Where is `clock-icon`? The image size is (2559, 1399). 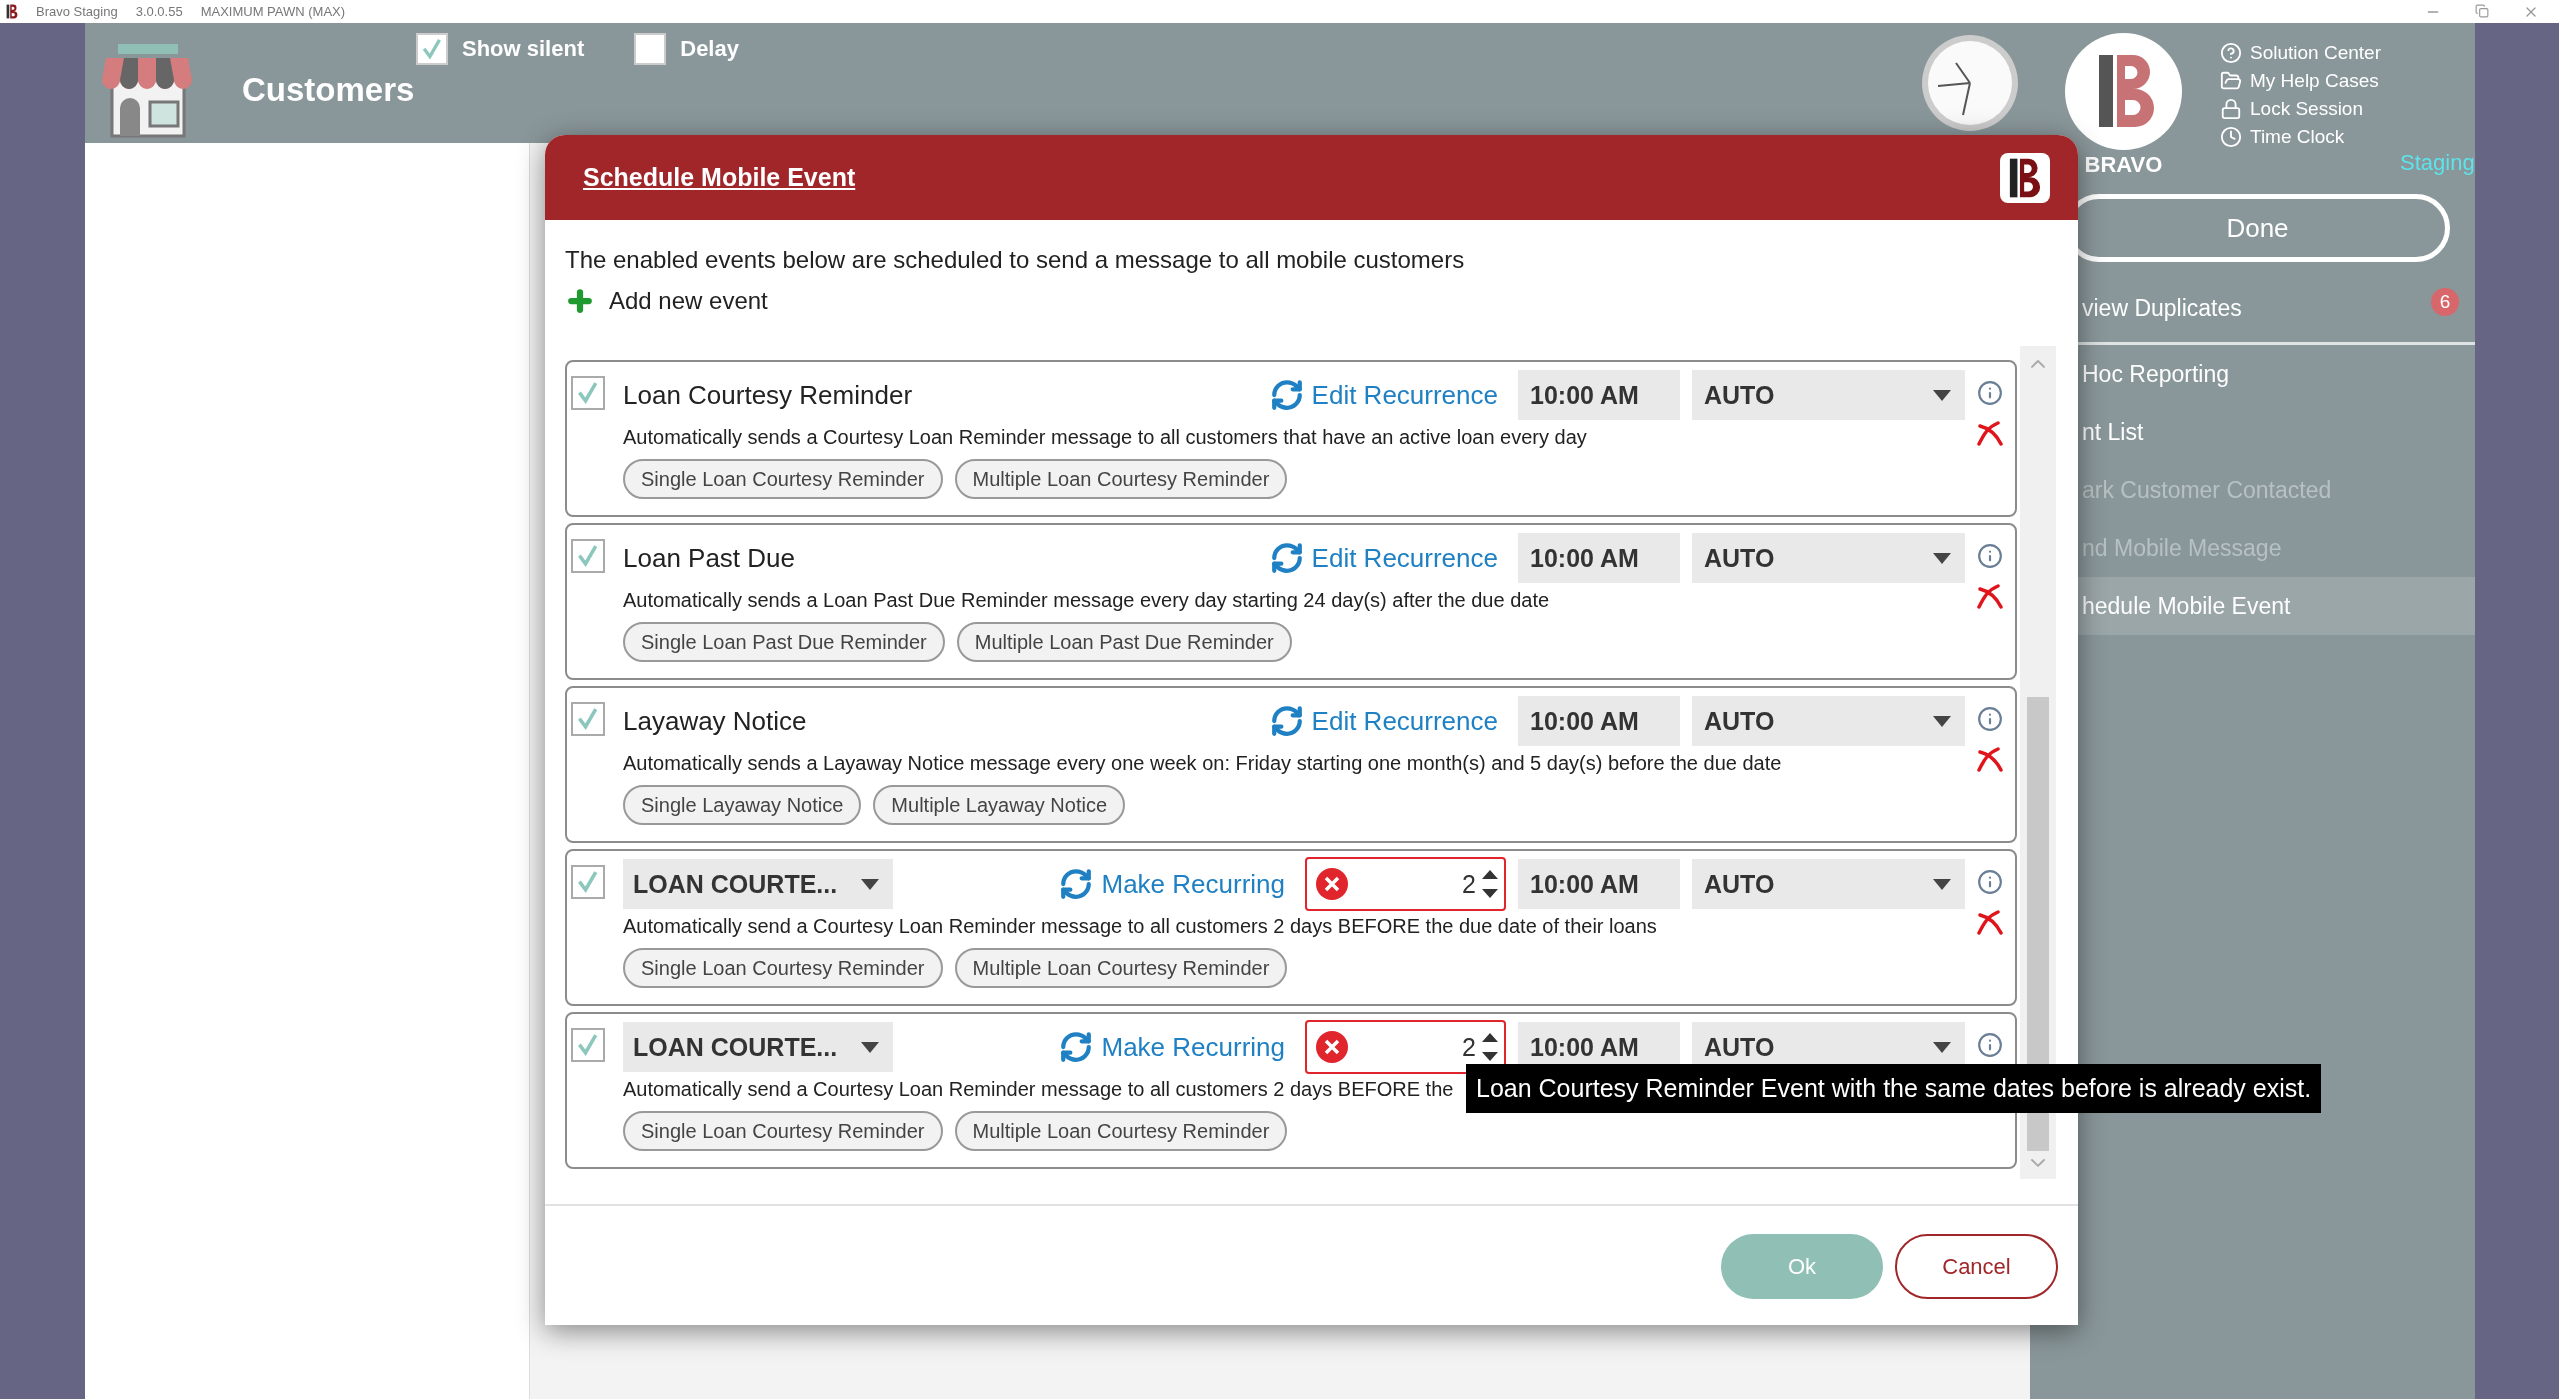 clock-icon is located at coordinates (2231, 137).